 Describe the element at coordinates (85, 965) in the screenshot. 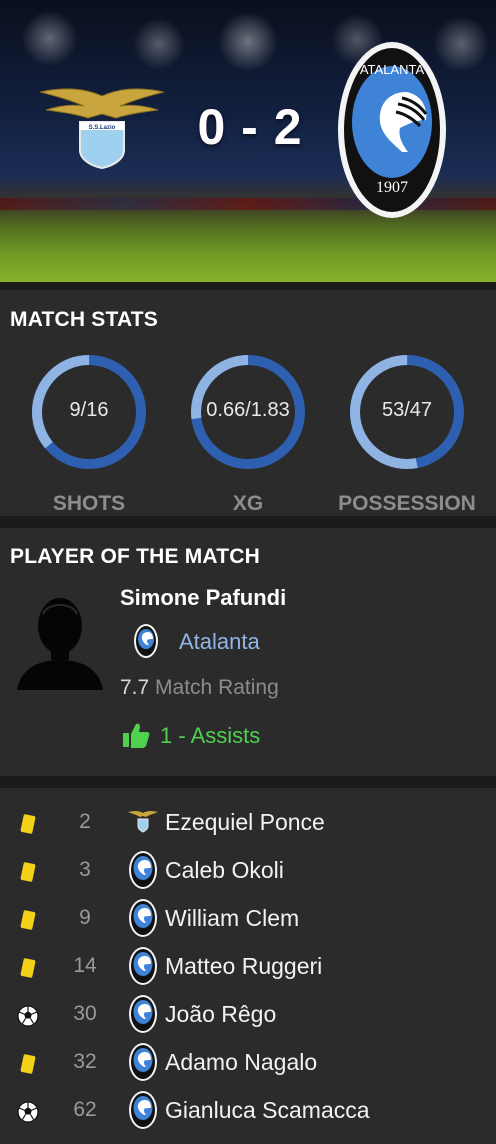

I see `event-minute: 14` at that location.